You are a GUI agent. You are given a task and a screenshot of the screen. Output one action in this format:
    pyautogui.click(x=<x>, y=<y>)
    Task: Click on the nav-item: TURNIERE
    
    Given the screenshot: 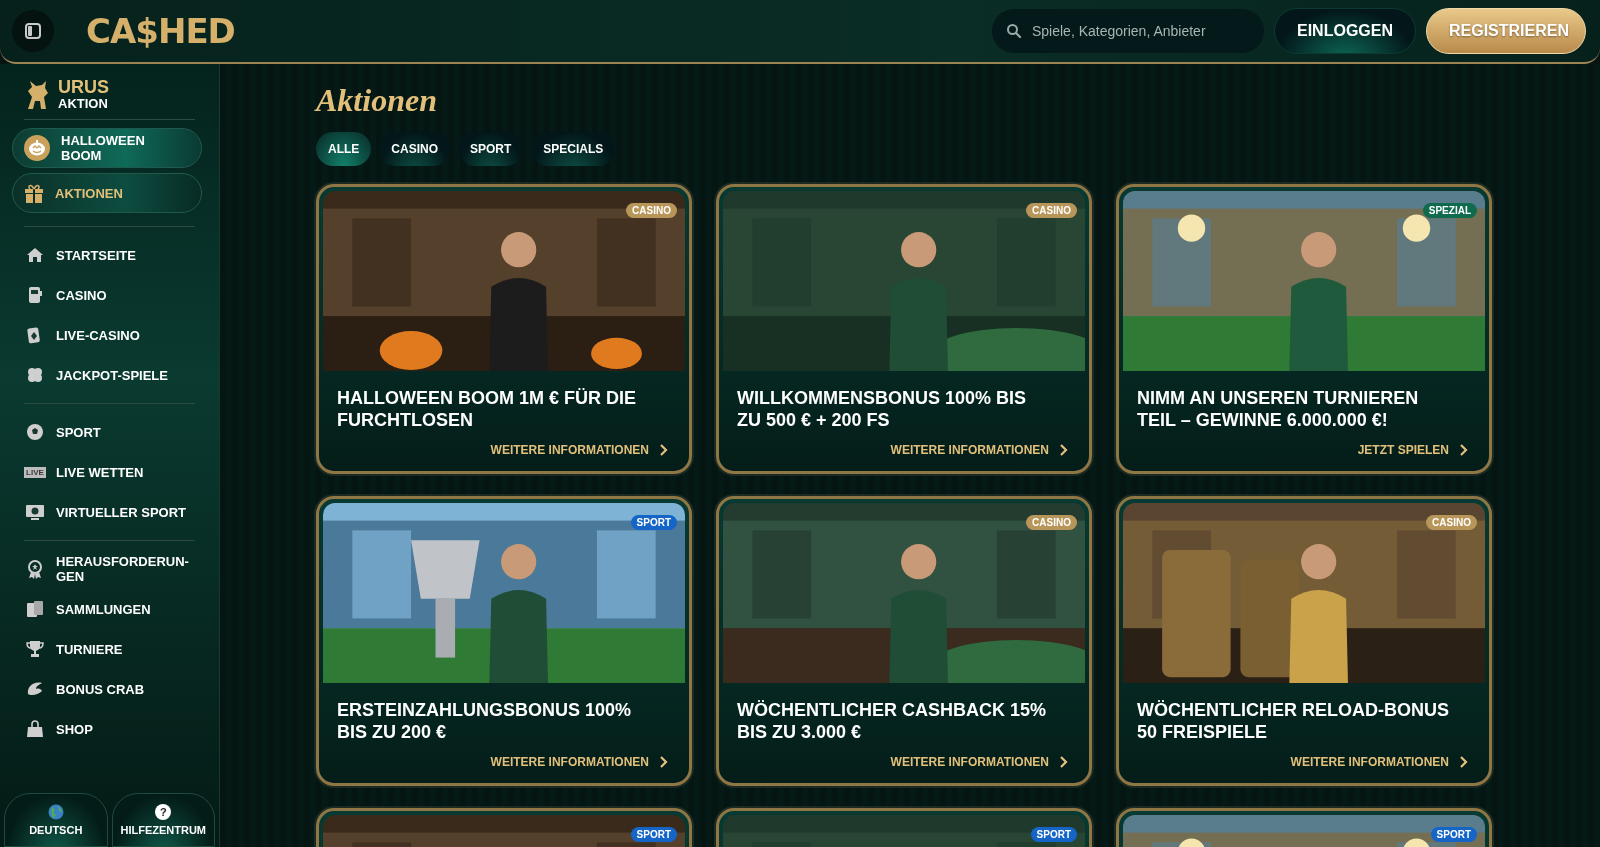 What is the action you would take?
    pyautogui.click(x=109, y=649)
    